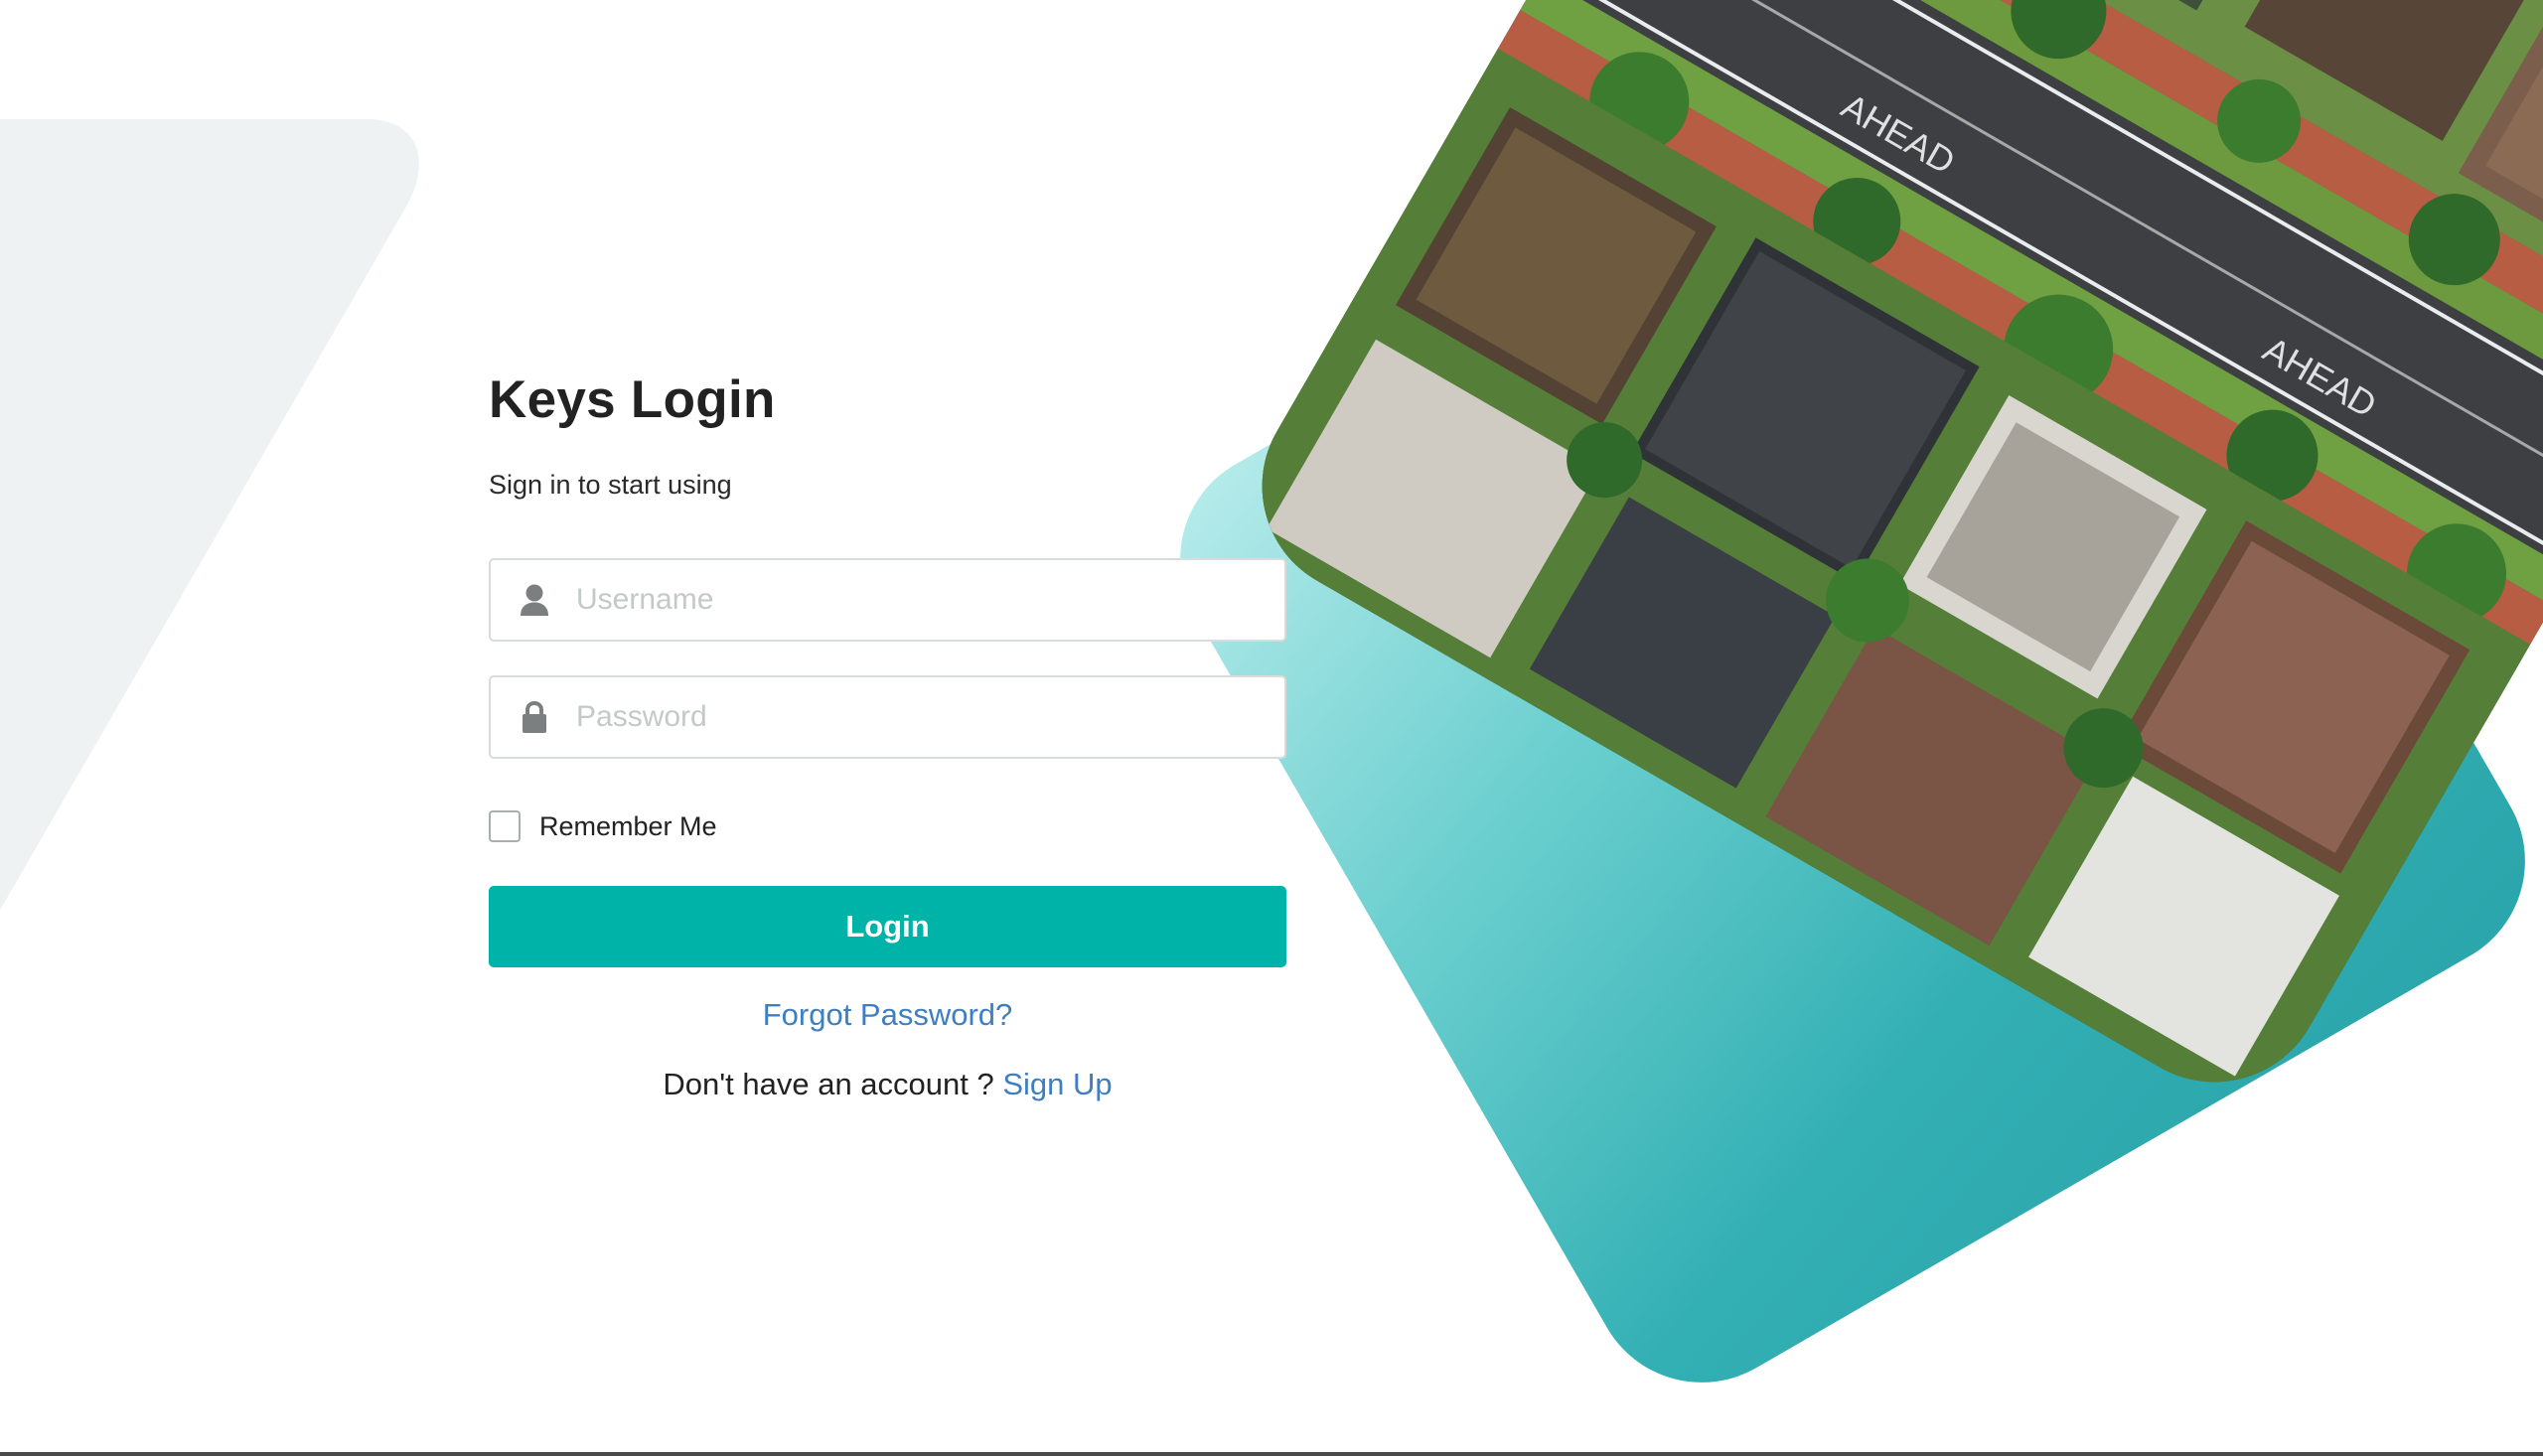 The width and height of the screenshot is (2543, 1456). Describe the element at coordinates (228, 566) in the screenshot. I see `background-left-shape` at that location.